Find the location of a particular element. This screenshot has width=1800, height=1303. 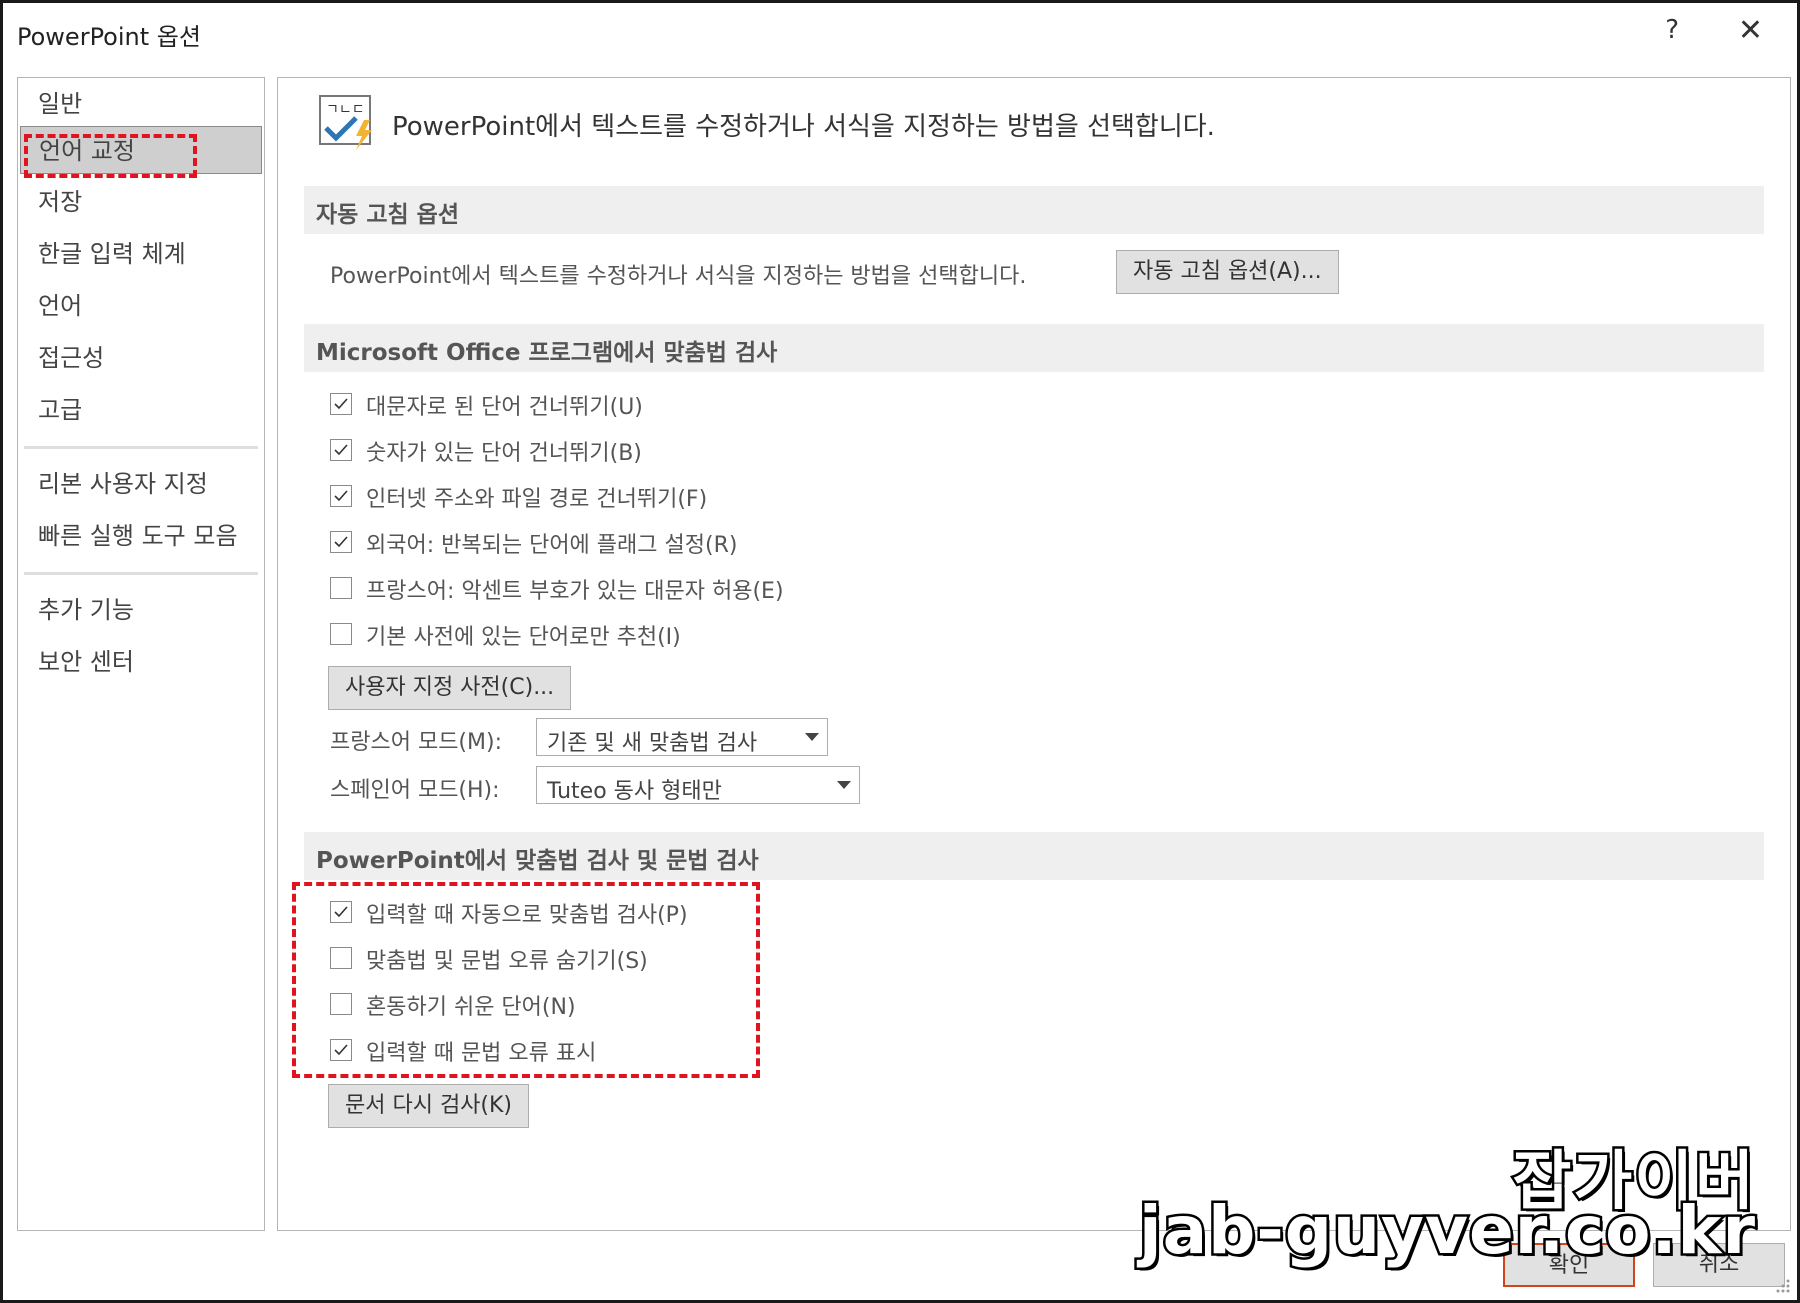

checkbox-label: 기본 사전에 있는 단어로만 추천(I) is located at coordinates (523, 637).